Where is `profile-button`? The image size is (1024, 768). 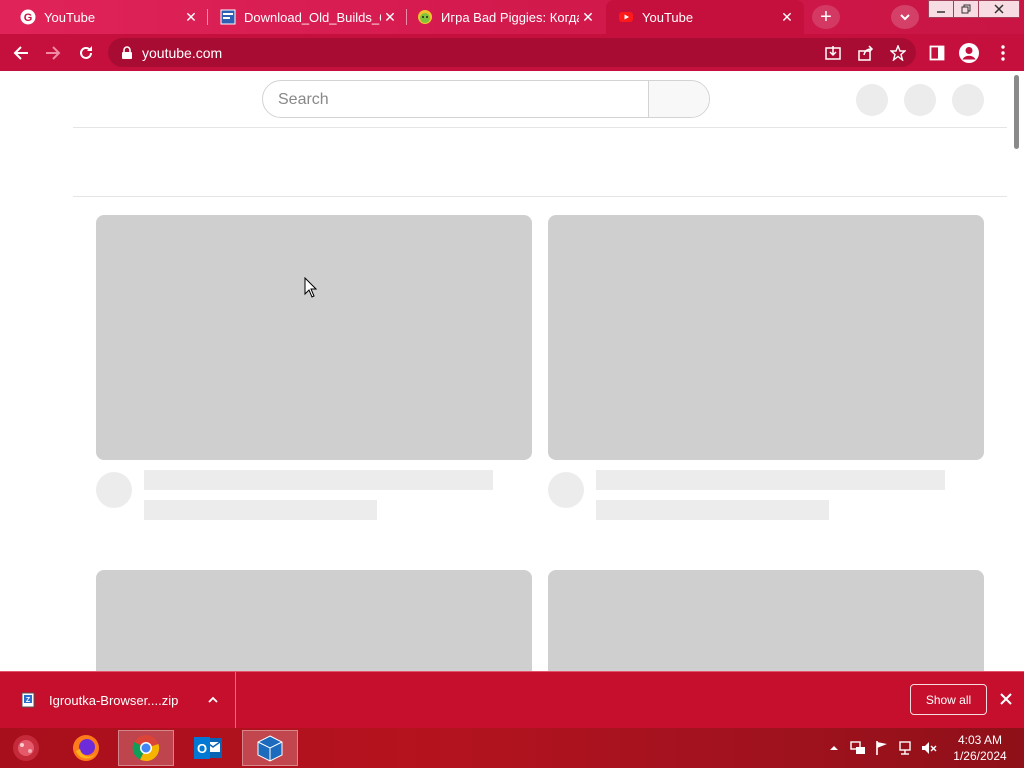
profile-button is located at coordinates (969, 53).